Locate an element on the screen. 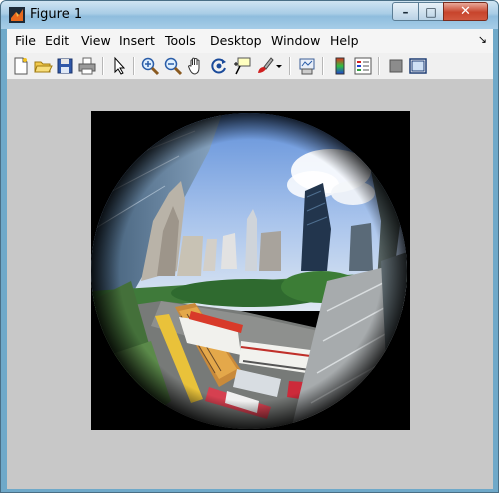  window-title: Figure 1 is located at coordinates (56, 14).